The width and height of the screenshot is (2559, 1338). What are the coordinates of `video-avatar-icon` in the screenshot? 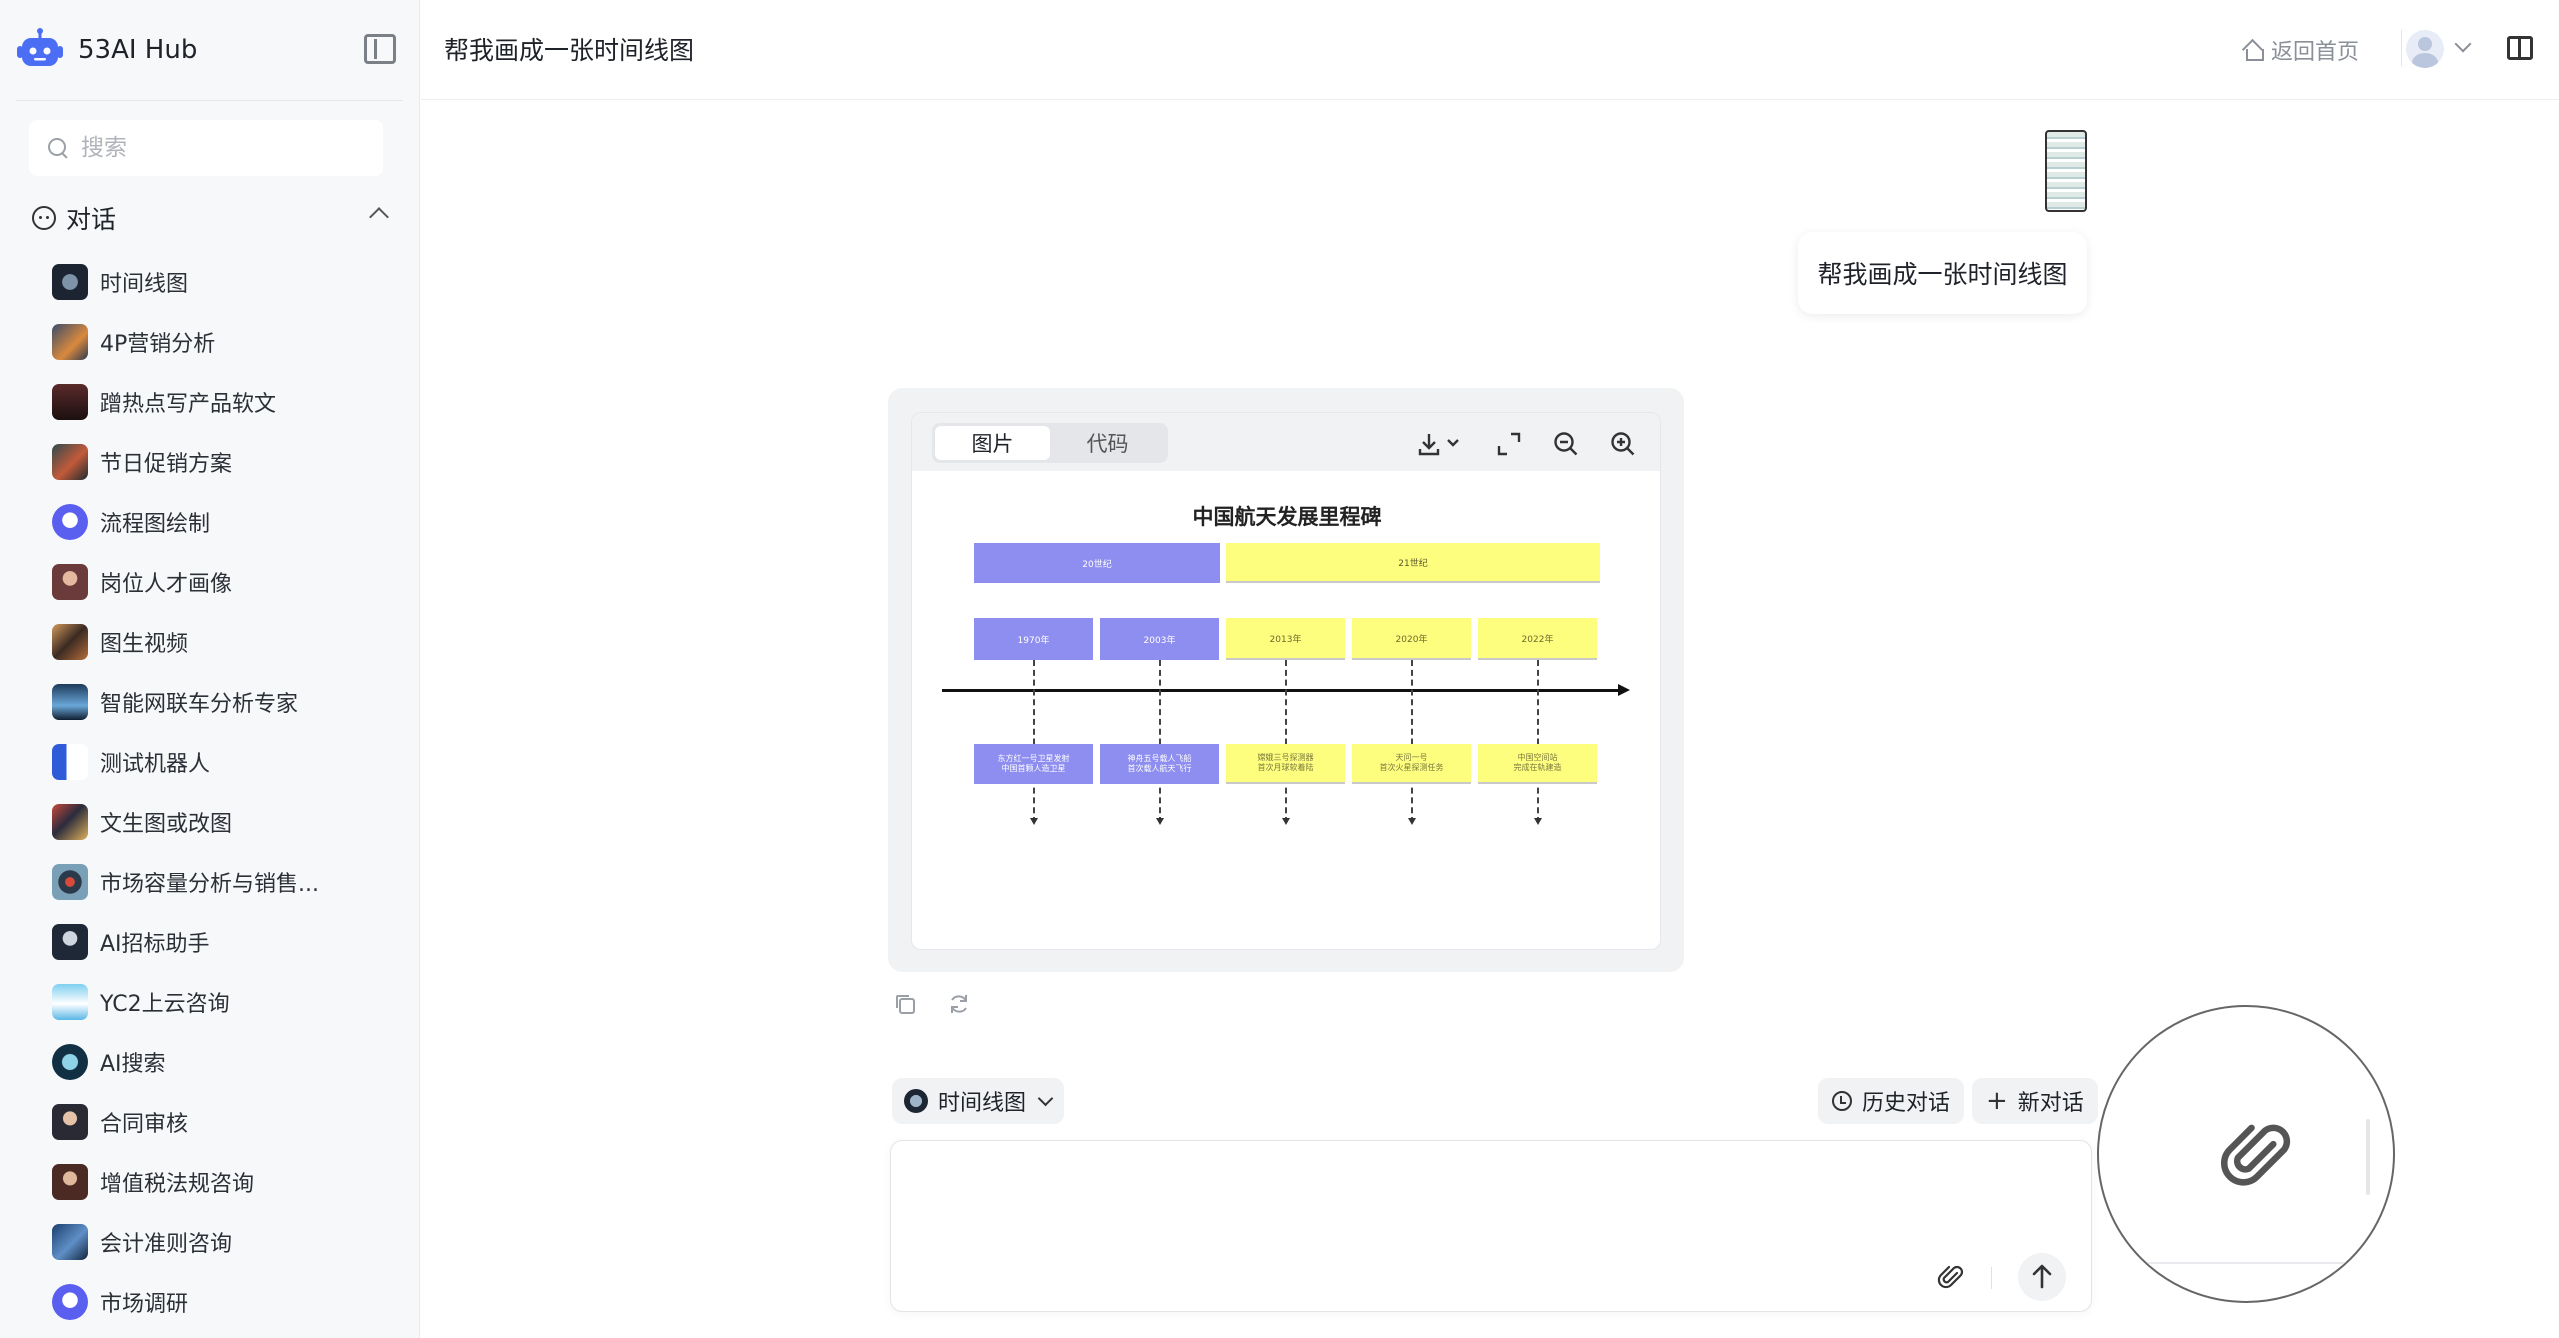 It's located at (70, 642).